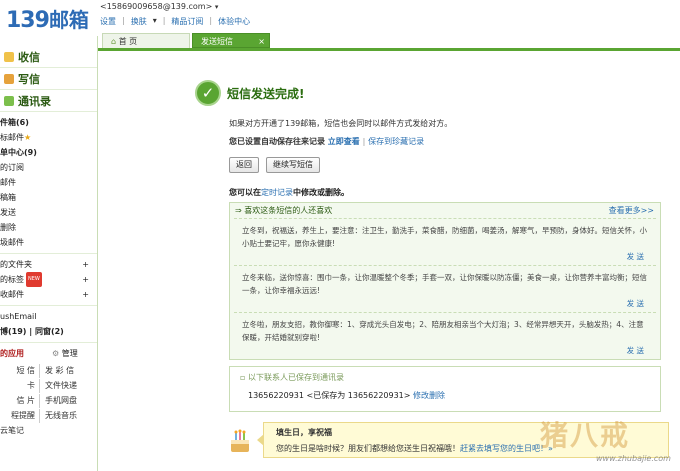 This screenshot has height=471, width=680. I want to click on account-switcher: <15869009658@139.com> ▾, so click(159, 6).